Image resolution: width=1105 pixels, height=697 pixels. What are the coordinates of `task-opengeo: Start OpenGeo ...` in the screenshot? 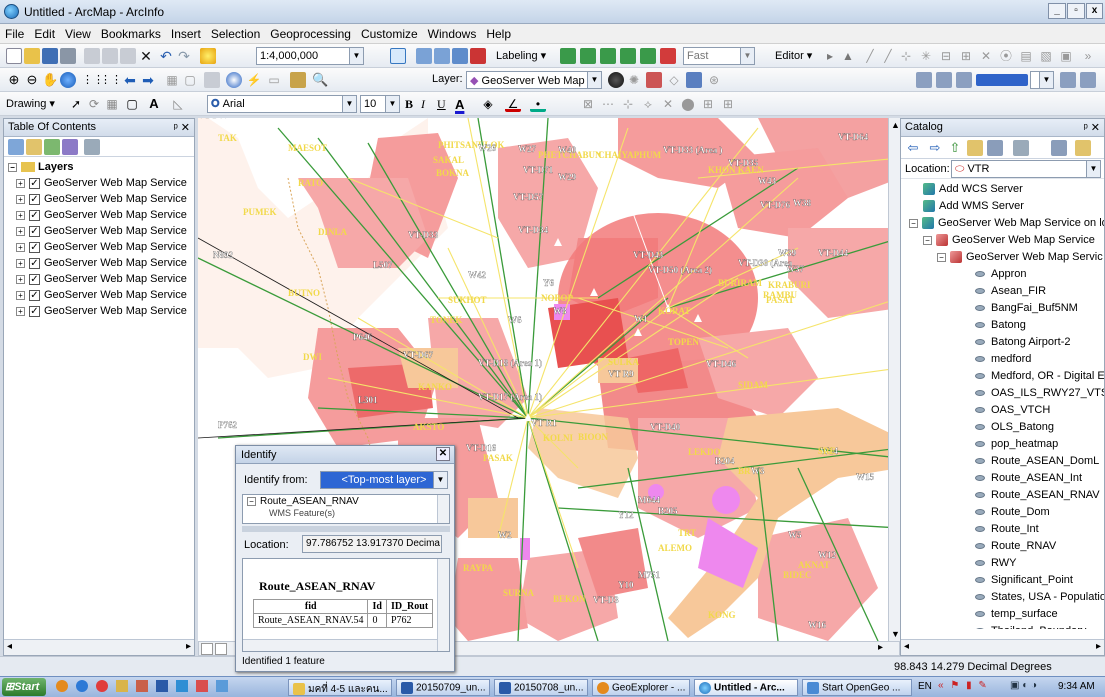 It's located at (857, 687).